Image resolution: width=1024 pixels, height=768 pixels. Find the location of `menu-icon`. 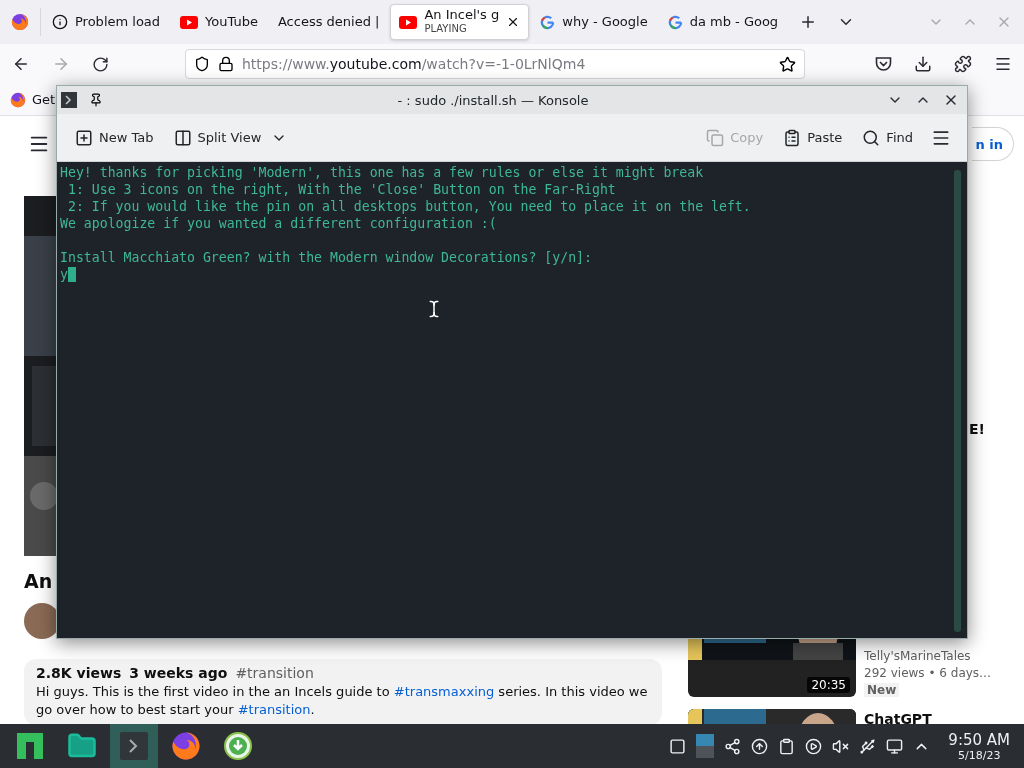

menu-icon is located at coordinates (1003, 64).